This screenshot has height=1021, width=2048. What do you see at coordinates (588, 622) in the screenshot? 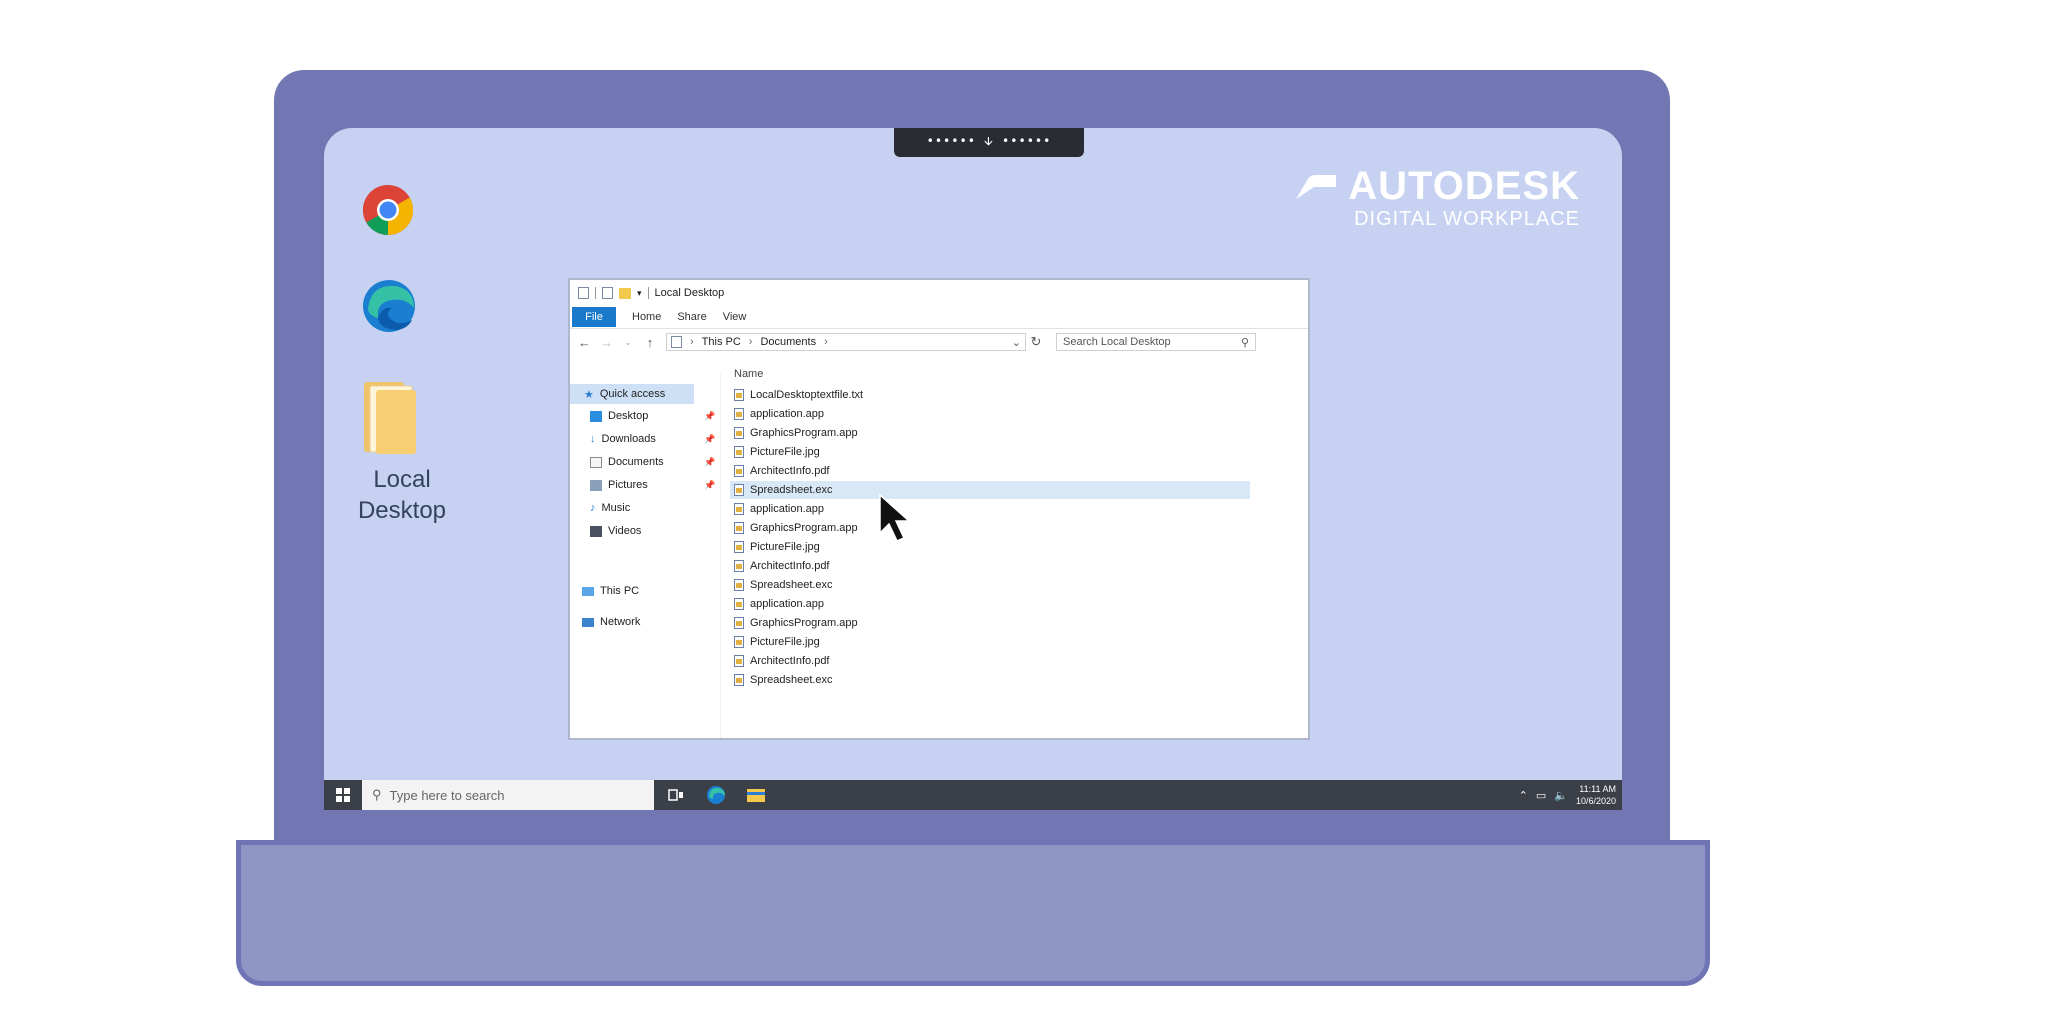
I see `network-icon` at bounding box center [588, 622].